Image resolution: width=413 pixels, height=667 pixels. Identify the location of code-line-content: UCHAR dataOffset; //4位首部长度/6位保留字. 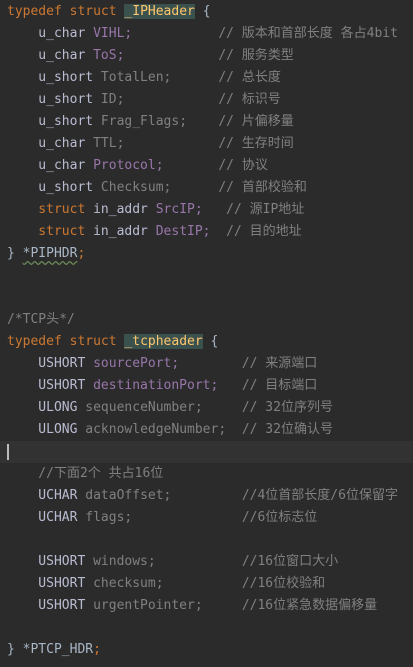
(202, 496).